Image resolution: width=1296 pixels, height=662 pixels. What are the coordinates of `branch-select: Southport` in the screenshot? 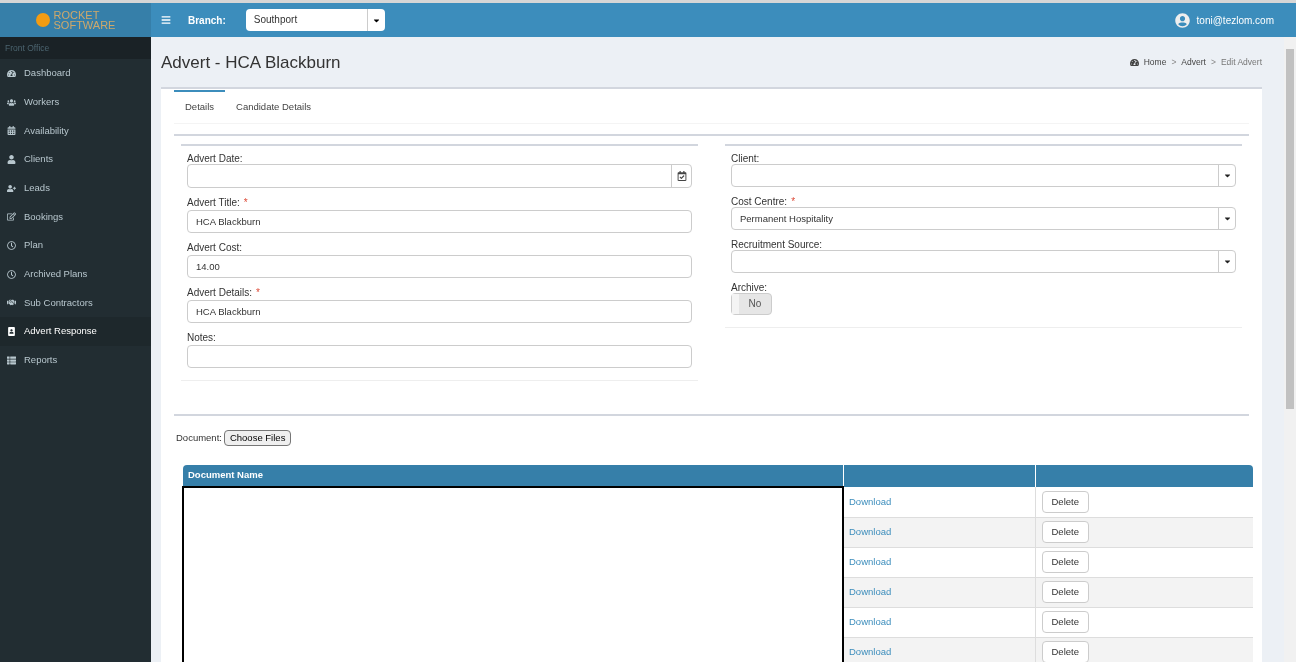 It's located at (315, 20).